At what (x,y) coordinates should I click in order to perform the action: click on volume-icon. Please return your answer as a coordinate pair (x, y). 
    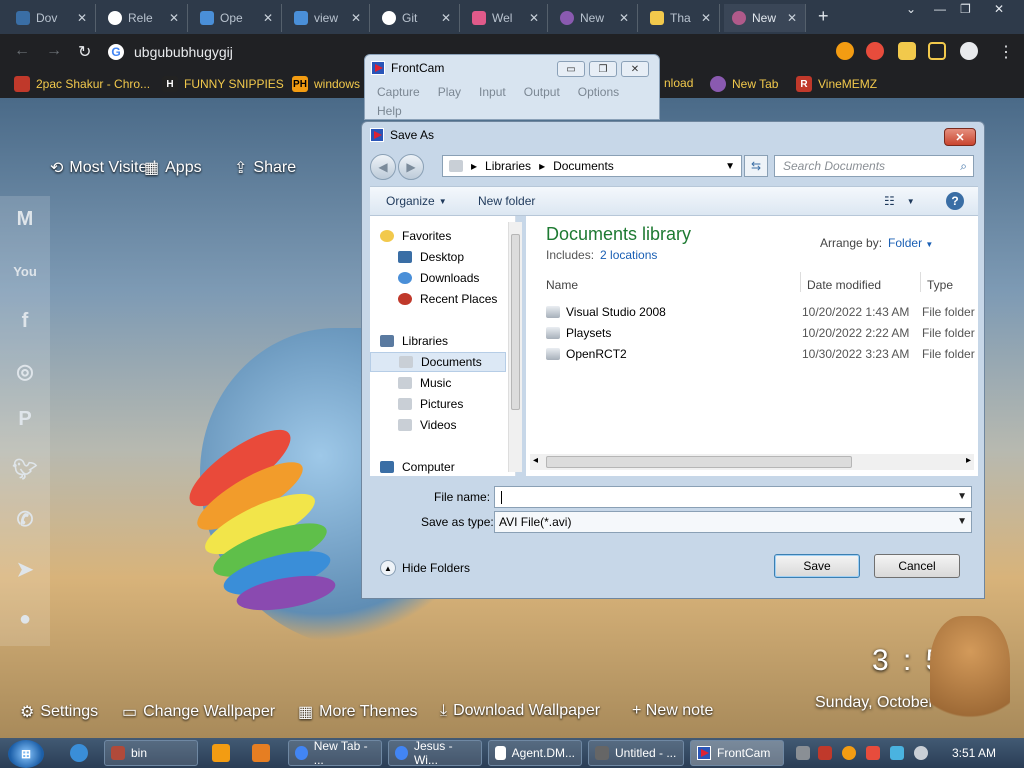
    Looking at the image, I should click on (921, 753).